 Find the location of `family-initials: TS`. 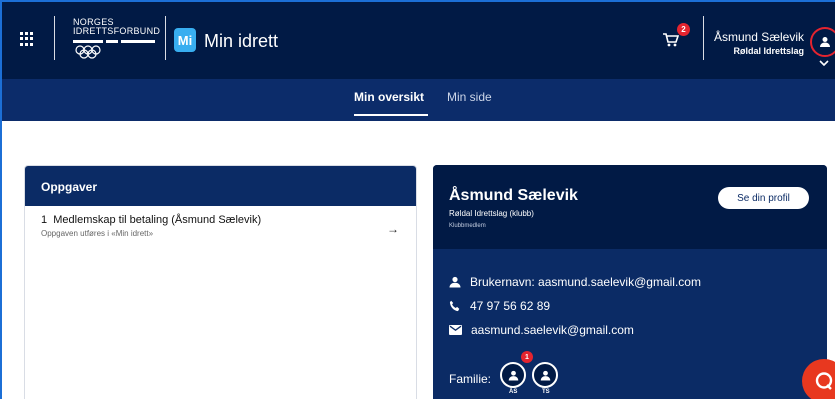

family-initials: TS is located at coordinates (546, 392).